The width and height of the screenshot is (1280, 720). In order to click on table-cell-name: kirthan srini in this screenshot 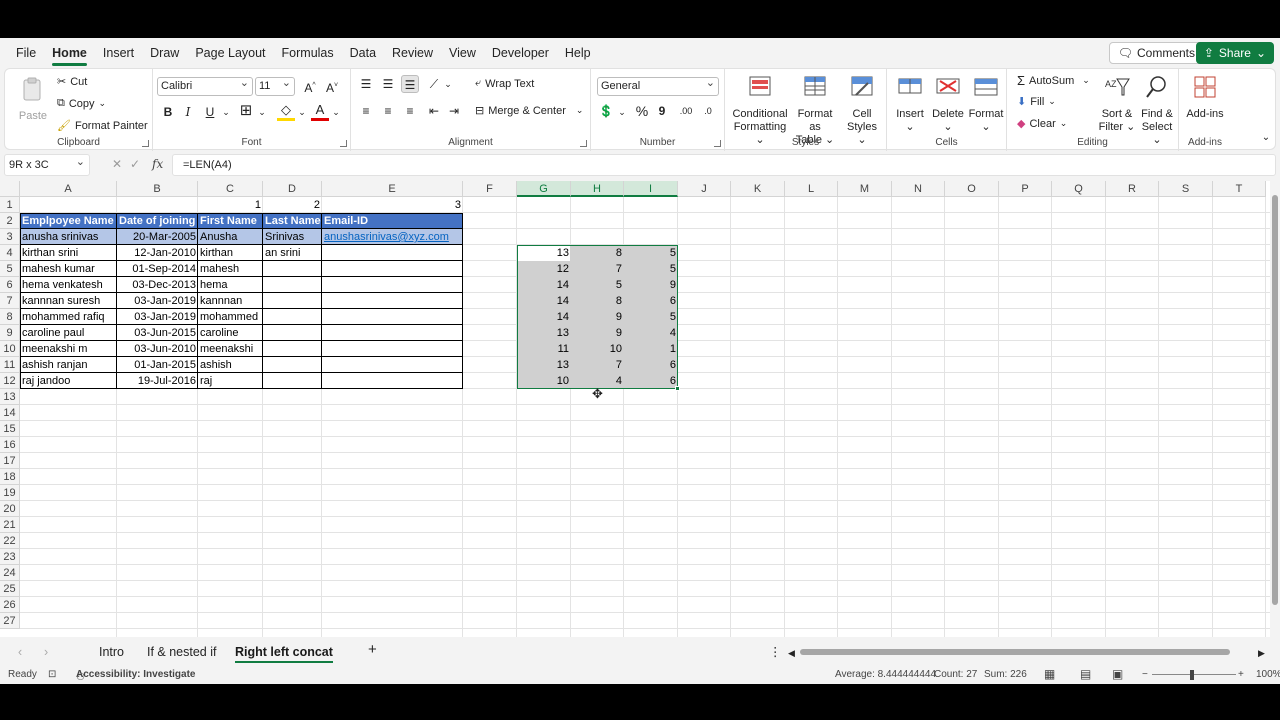, I will do `click(68, 253)`.